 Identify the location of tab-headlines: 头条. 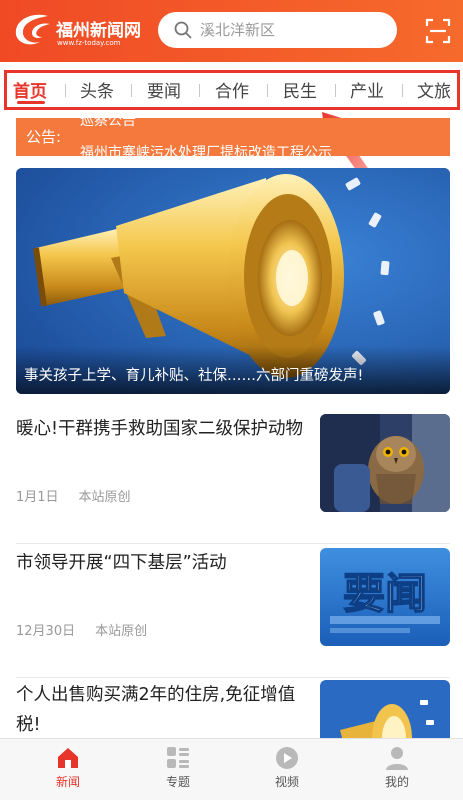
(97, 89).